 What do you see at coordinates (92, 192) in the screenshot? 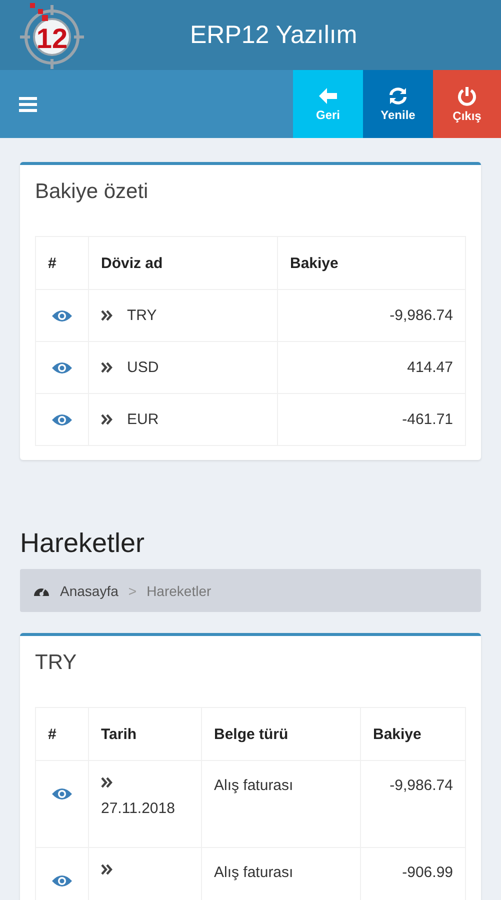
I see `card-title: Bakiye özeti` at bounding box center [92, 192].